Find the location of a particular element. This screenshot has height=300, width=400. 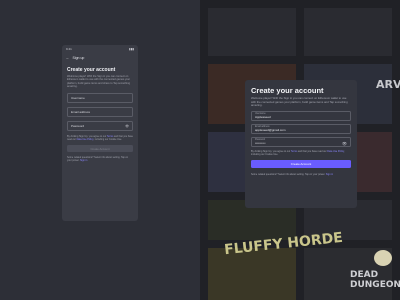

username-placeholder: Username is located at coordinates (78, 97).